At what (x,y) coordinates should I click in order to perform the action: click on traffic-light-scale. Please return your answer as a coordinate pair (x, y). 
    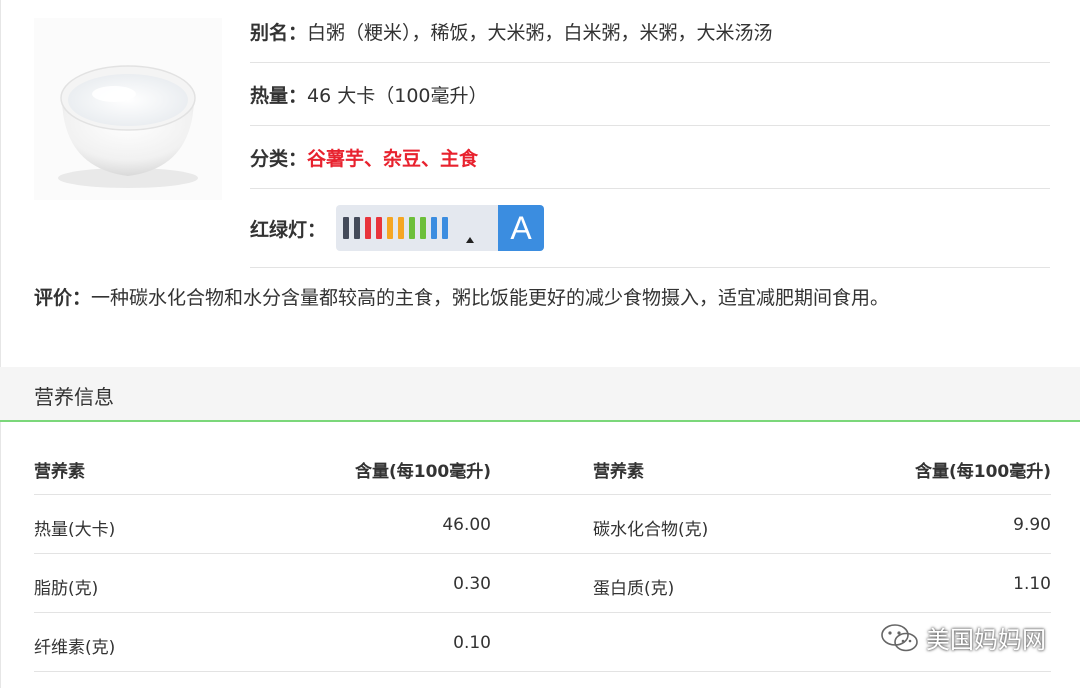
    Looking at the image, I should click on (417, 228).